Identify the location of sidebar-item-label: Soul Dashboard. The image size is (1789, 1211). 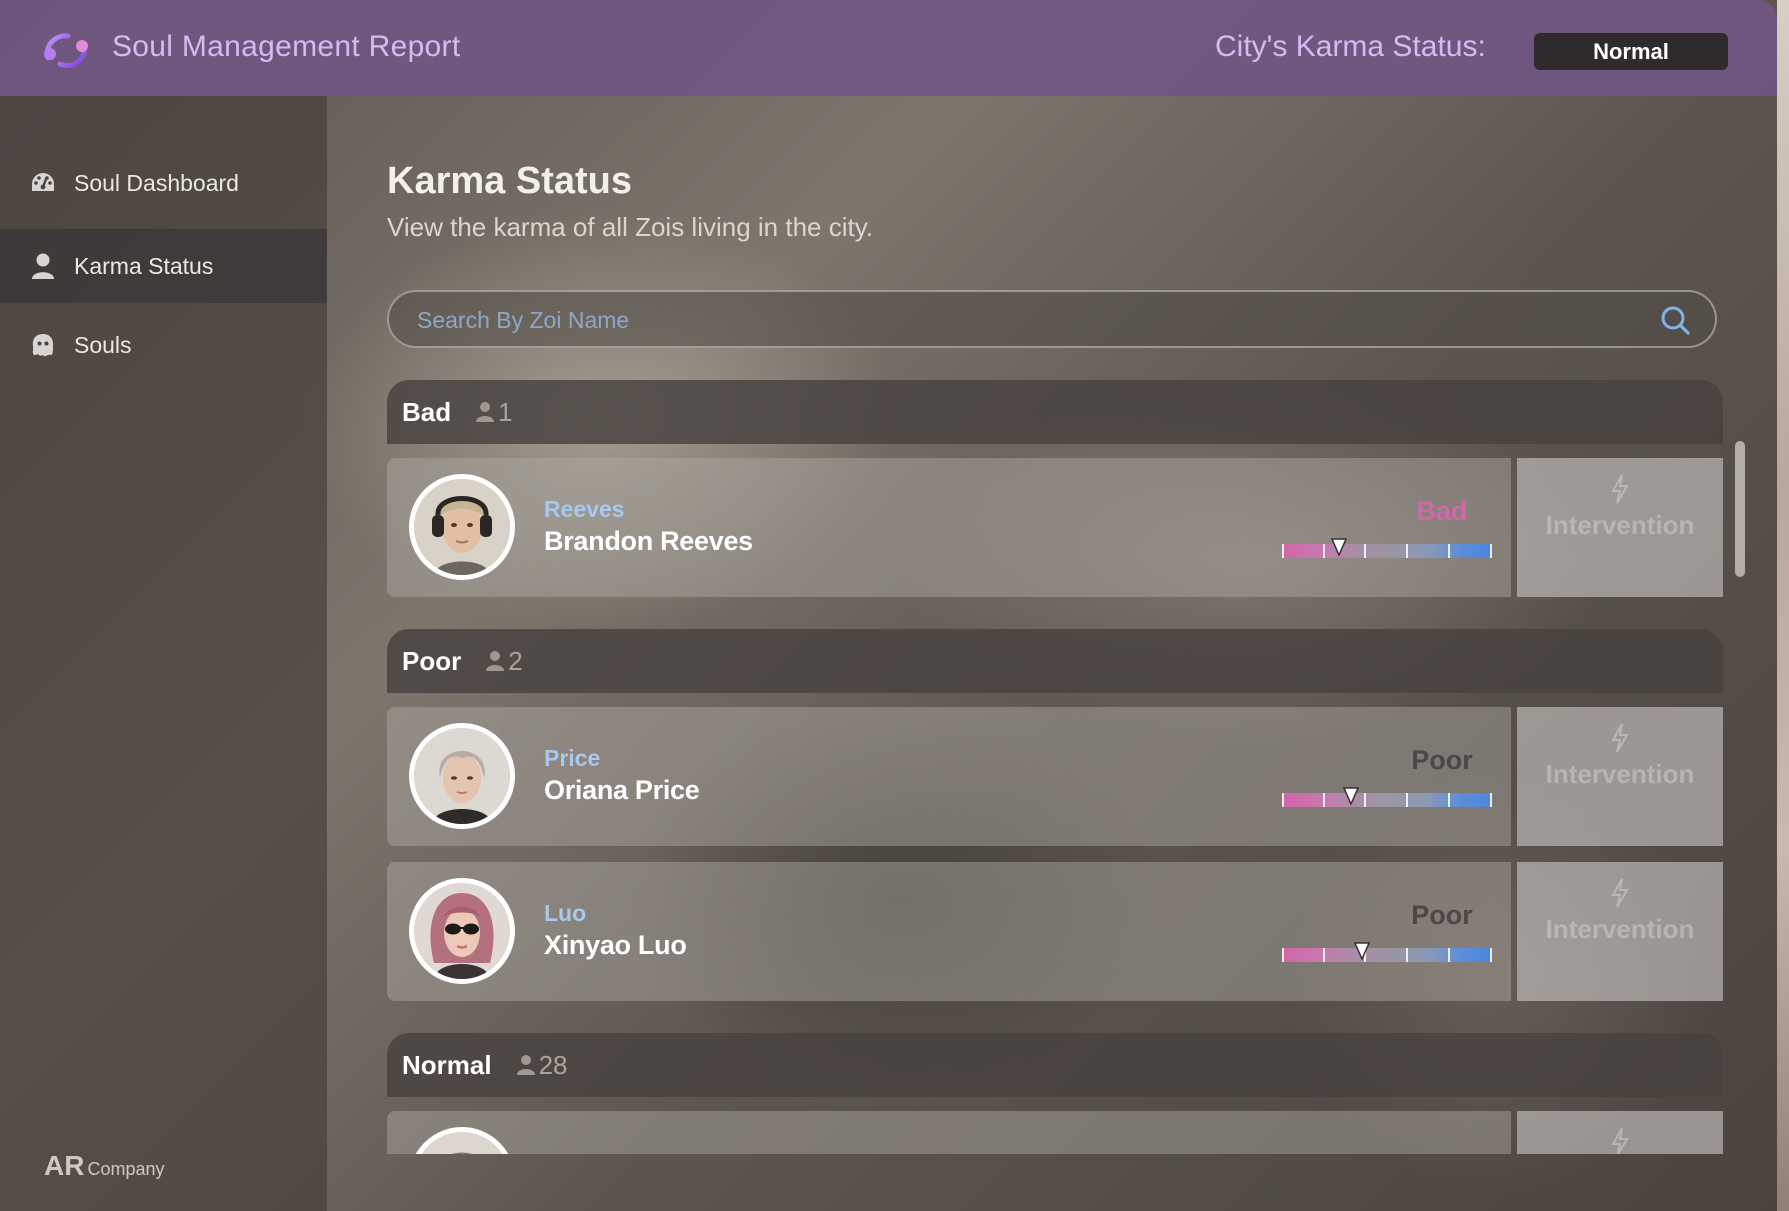
(156, 182).